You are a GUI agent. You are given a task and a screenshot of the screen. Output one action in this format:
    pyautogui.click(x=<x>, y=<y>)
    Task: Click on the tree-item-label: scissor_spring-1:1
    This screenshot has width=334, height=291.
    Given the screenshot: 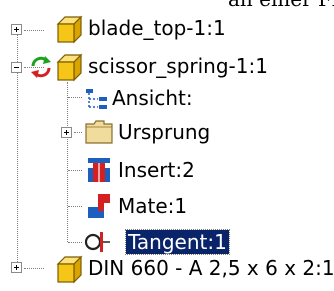 What is the action you would take?
    pyautogui.click(x=178, y=66)
    